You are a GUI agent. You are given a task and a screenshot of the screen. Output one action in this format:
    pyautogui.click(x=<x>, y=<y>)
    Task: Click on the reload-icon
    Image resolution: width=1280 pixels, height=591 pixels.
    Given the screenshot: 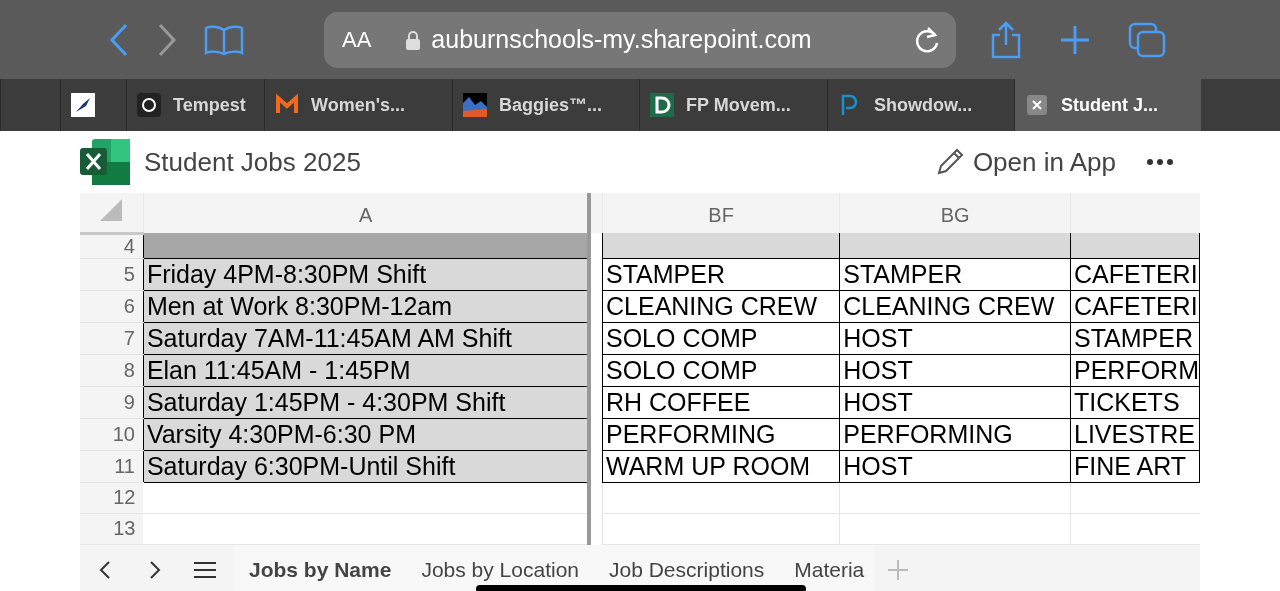 What is the action you would take?
    pyautogui.click(x=927, y=39)
    